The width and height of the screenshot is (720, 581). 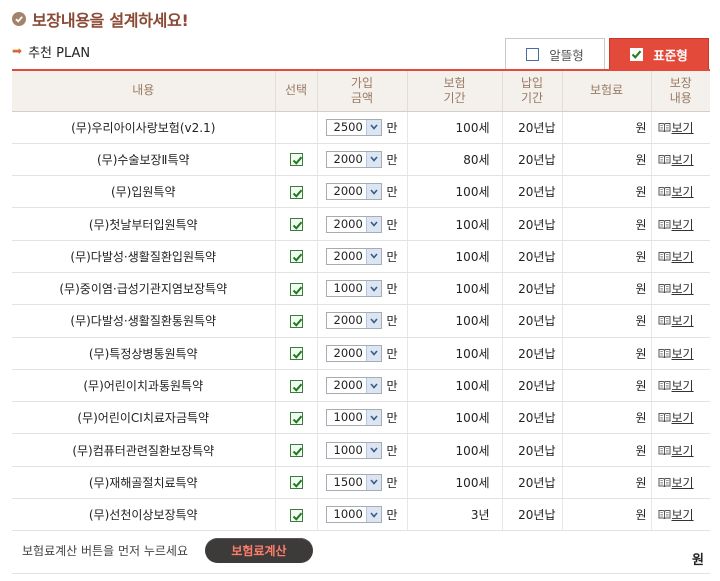 What do you see at coordinates (259, 550) in the screenshot?
I see `calculate-premium-button: 보험료계산` at bounding box center [259, 550].